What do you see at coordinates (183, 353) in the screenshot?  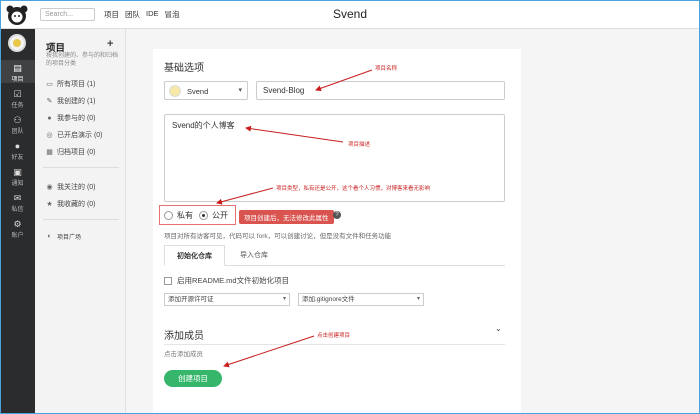 I see `add-members-link: 点击添加成员` at bounding box center [183, 353].